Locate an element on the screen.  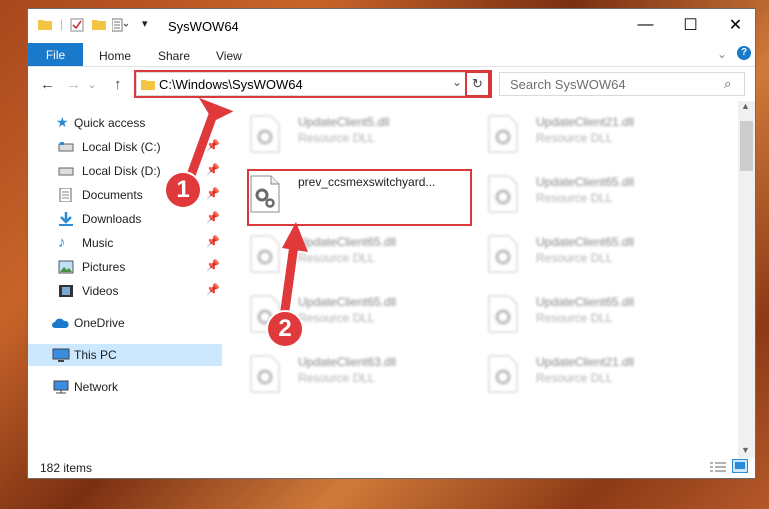
callout-2: 2 is located at coordinates (285, 329).